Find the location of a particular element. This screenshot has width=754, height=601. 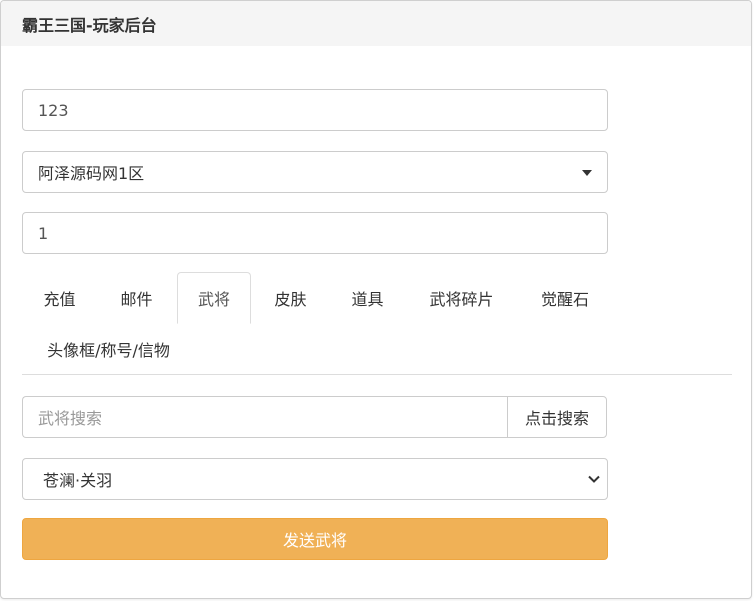

tab-mail: 邮件 is located at coordinates (136, 297).